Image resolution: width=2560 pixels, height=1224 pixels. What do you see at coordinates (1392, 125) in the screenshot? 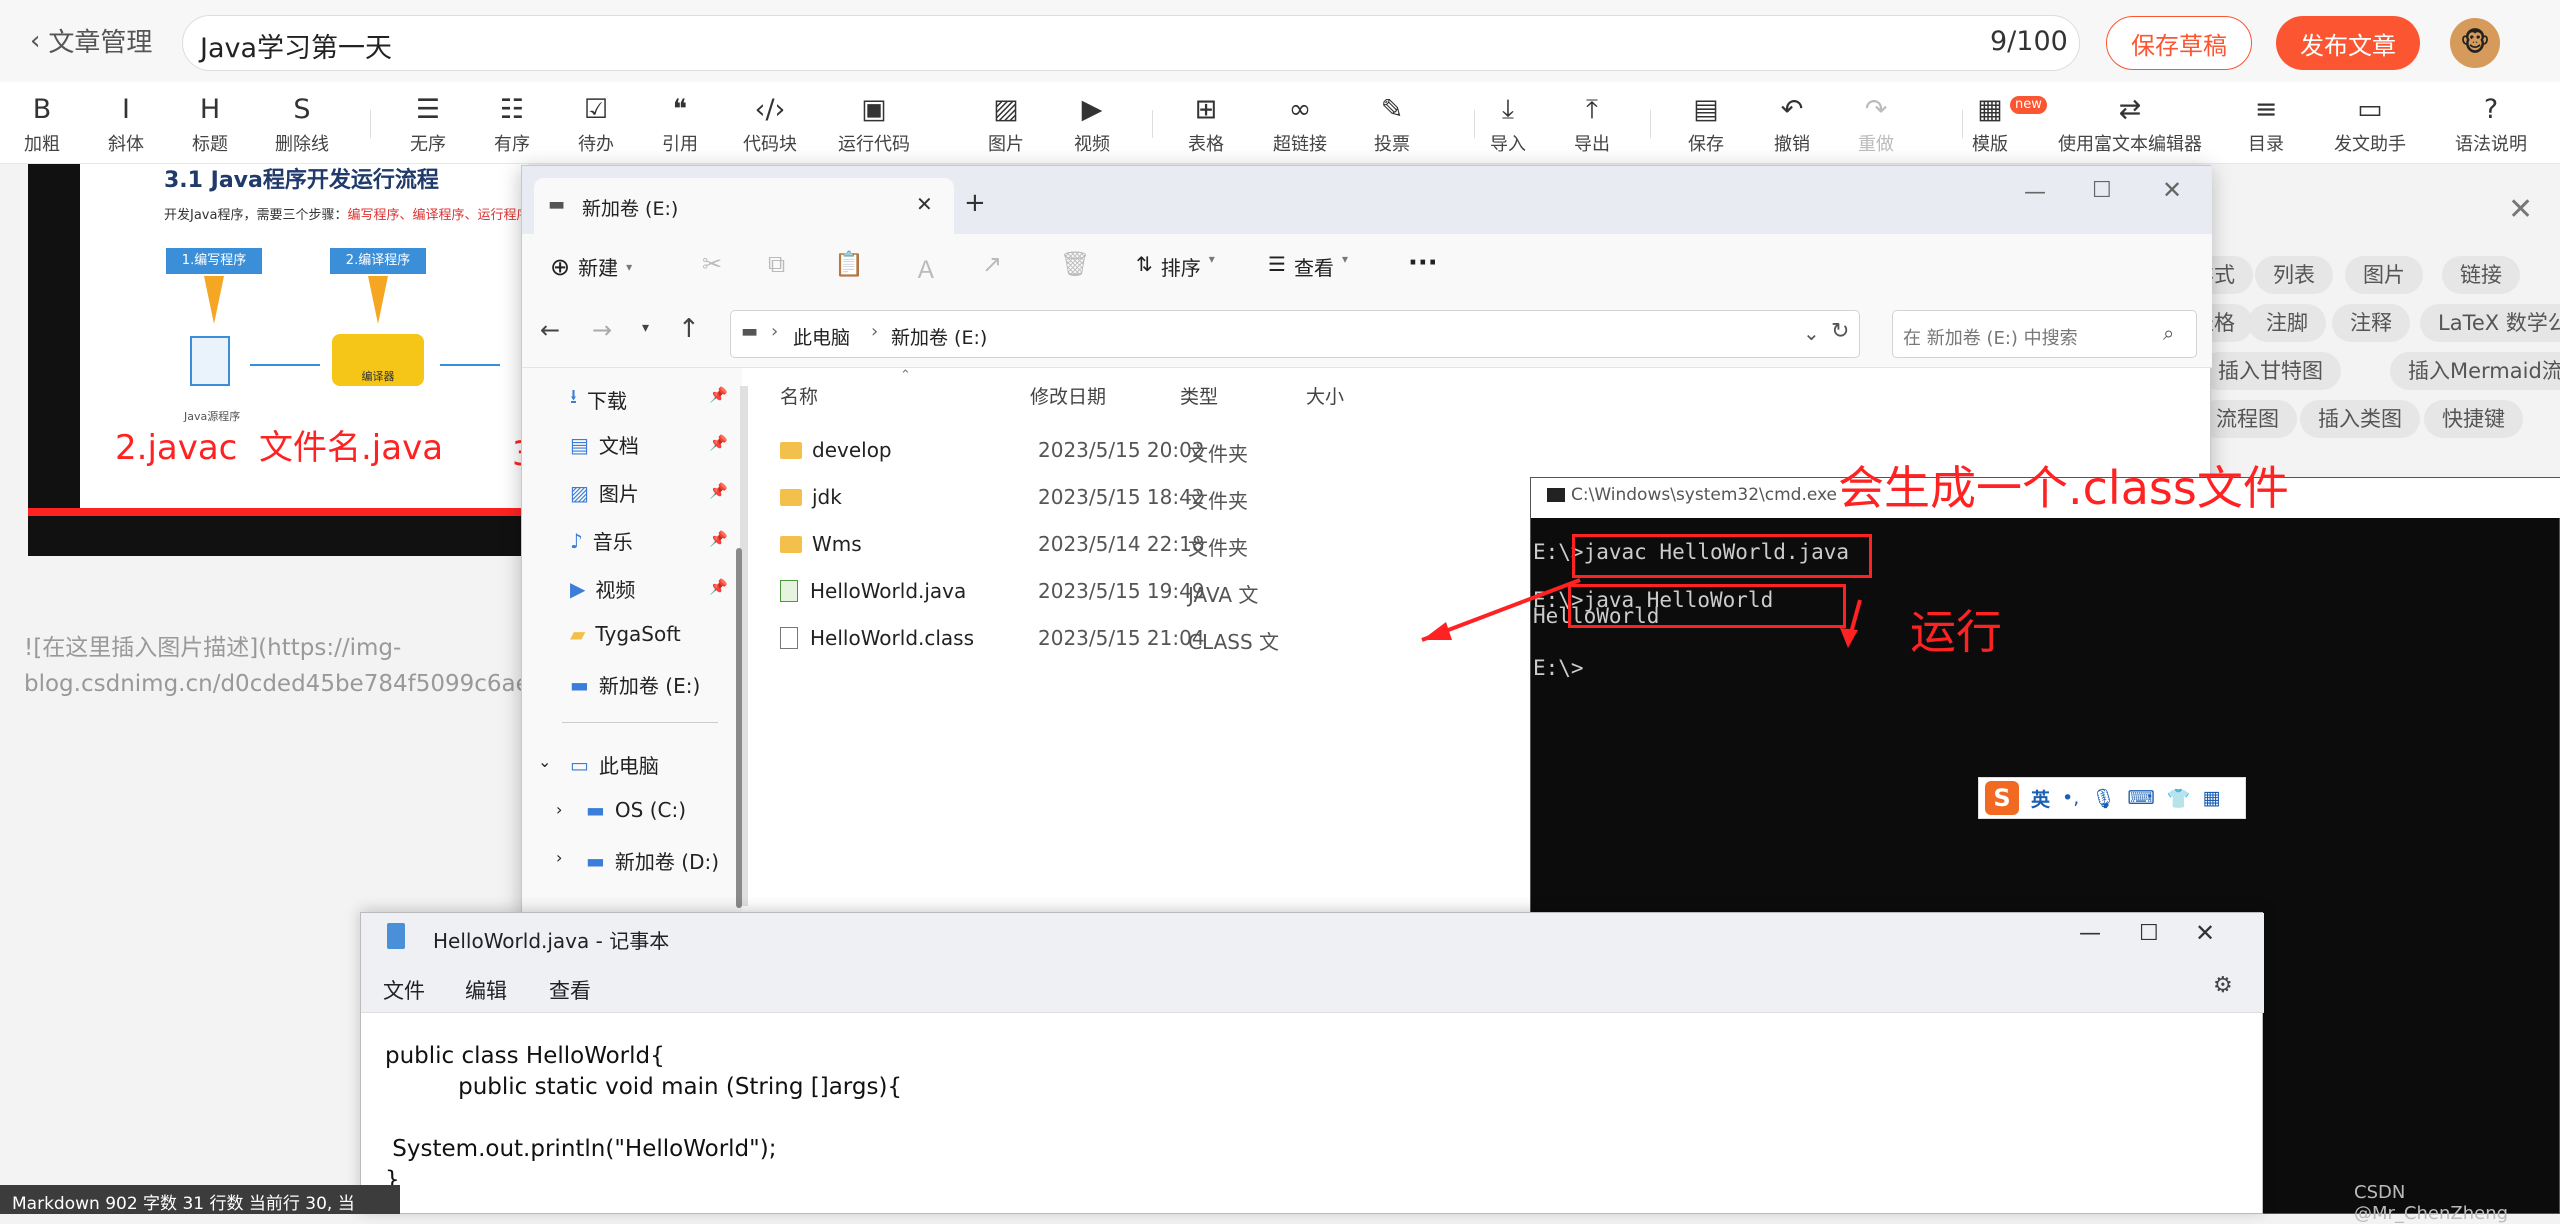
I see `toolbar-14-button: ✎ 投票` at bounding box center [1392, 125].